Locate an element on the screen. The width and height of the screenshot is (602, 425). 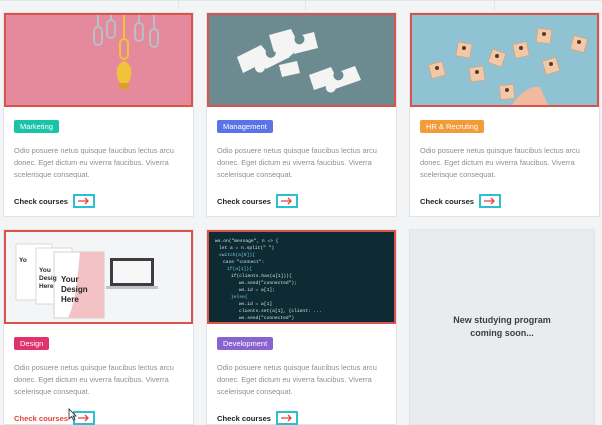
svg-text: let a = n.split(" ") is located at coordinates (246, 248).